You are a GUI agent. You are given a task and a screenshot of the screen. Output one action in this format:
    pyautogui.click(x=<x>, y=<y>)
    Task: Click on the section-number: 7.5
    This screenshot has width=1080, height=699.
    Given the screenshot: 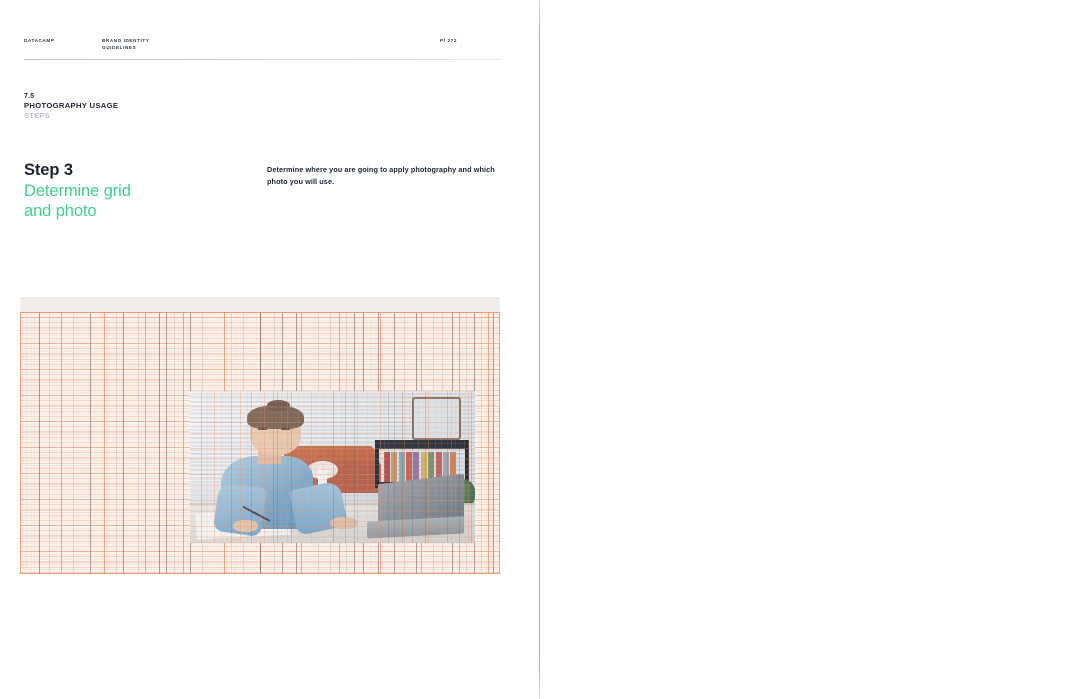 What is the action you would take?
    pyautogui.click(x=29, y=96)
    